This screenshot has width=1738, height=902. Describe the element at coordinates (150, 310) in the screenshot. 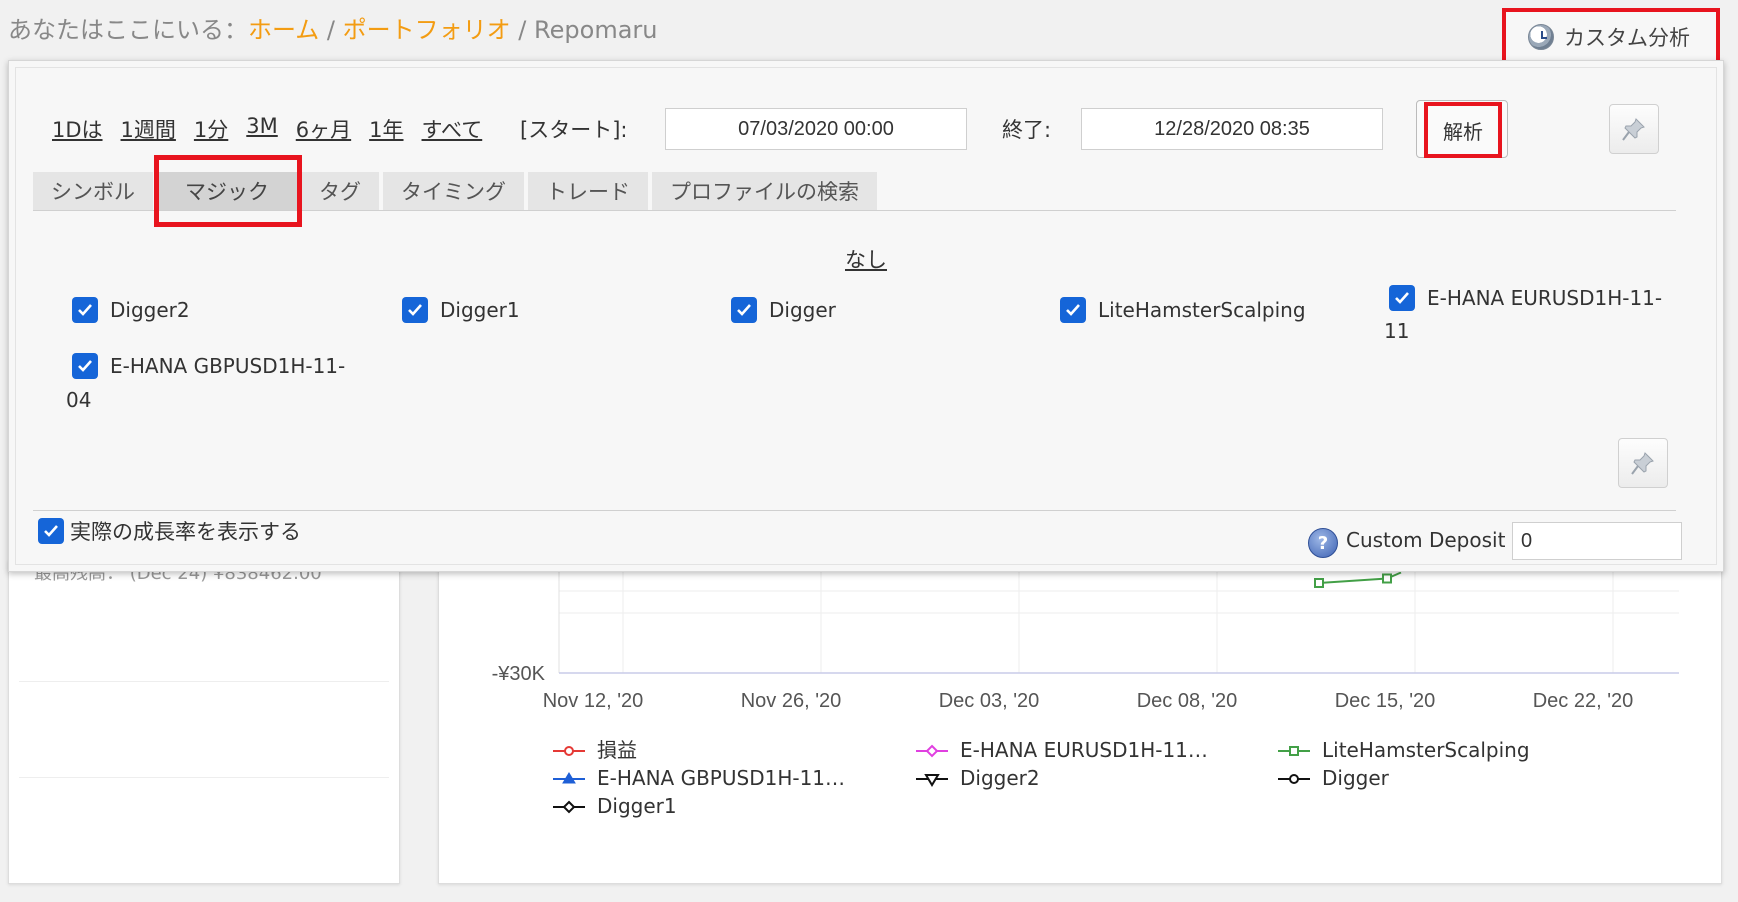

I see `magic-label: Digger2` at that location.